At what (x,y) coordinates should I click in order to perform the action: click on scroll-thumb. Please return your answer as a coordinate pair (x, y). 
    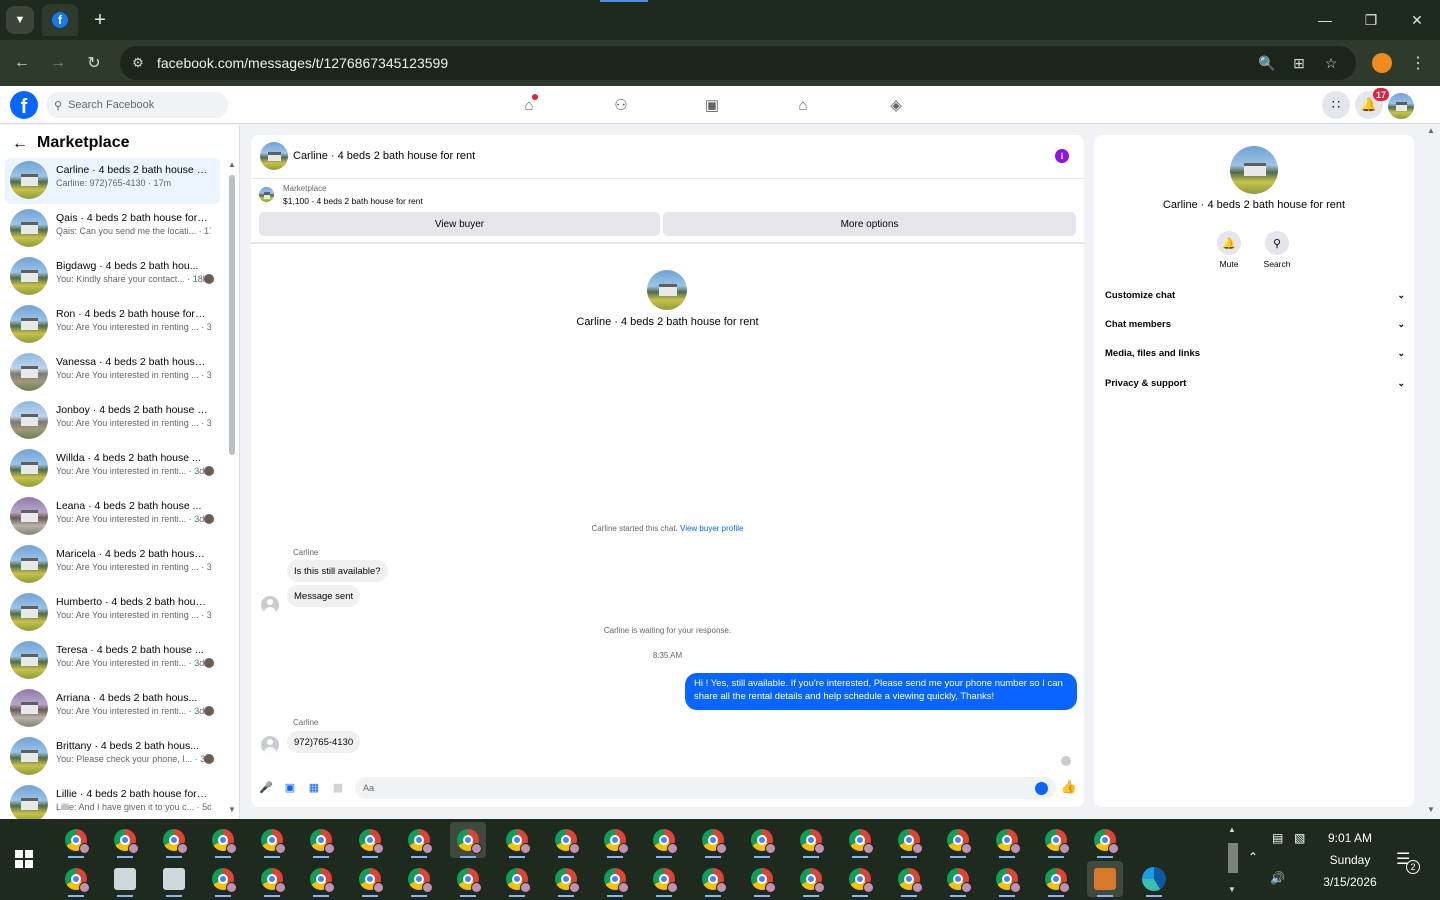
    Looking at the image, I should click on (1233, 858).